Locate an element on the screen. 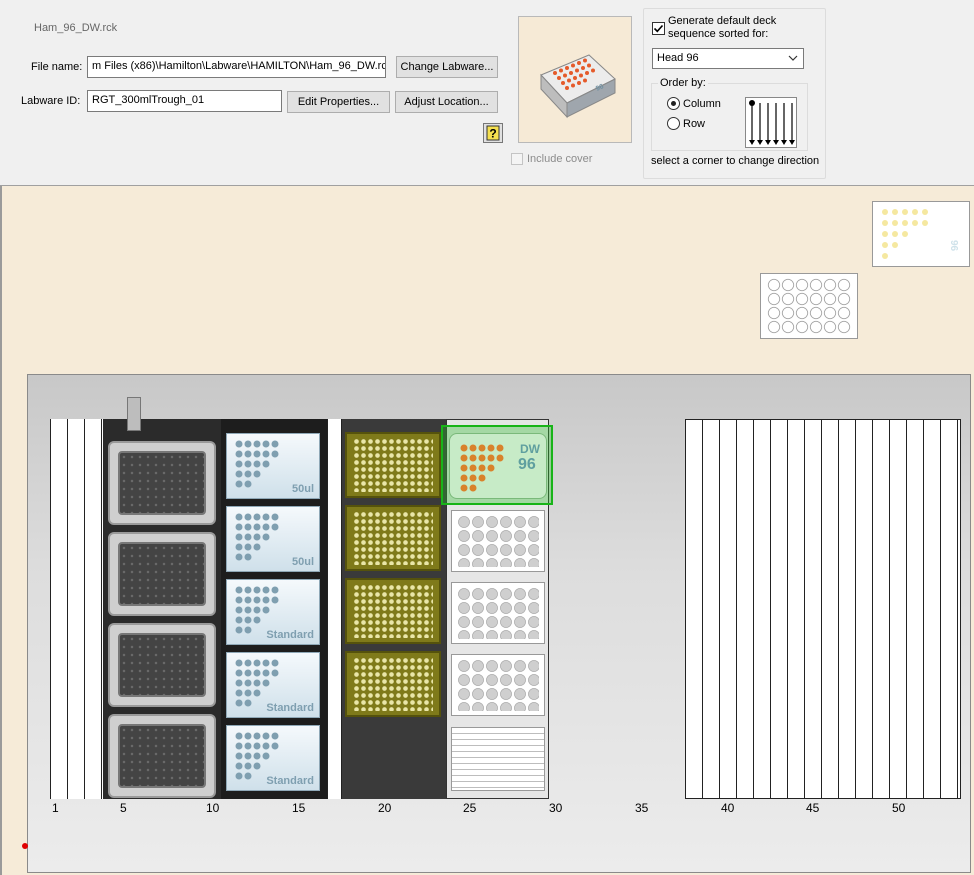 The width and height of the screenshot is (974, 875). track-gap is located at coordinates (334, 609).